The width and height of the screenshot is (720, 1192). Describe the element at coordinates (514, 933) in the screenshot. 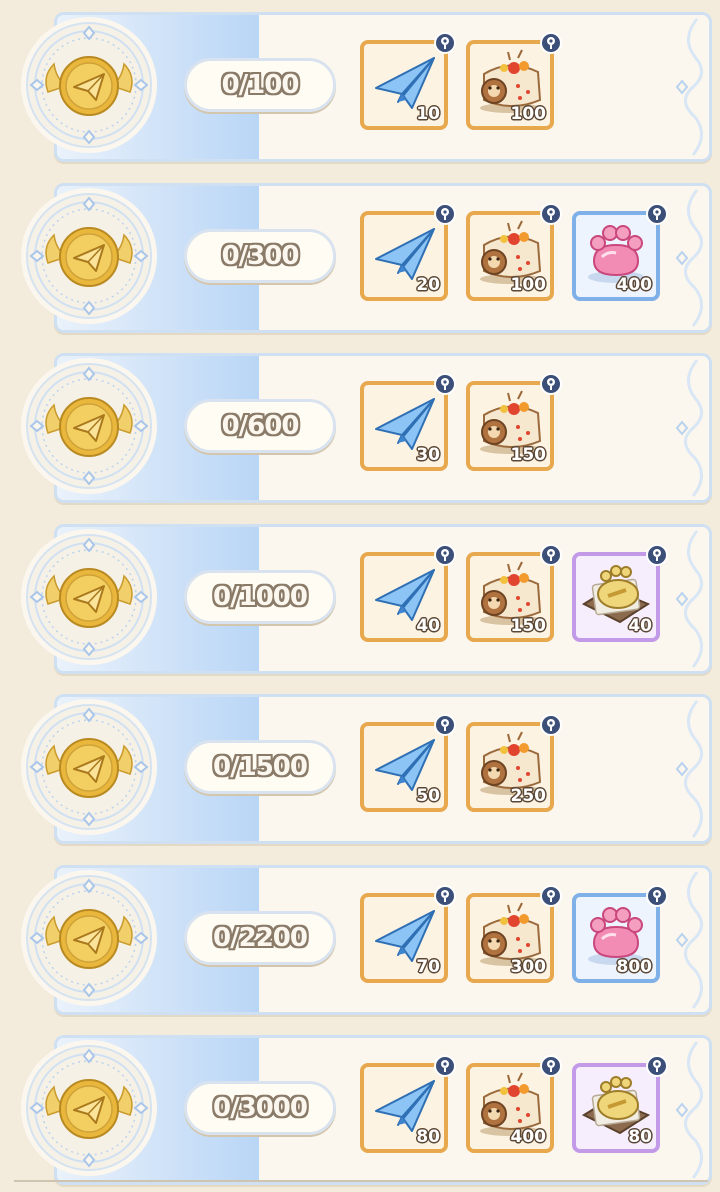

I see `roll-cake-reward: 300` at that location.